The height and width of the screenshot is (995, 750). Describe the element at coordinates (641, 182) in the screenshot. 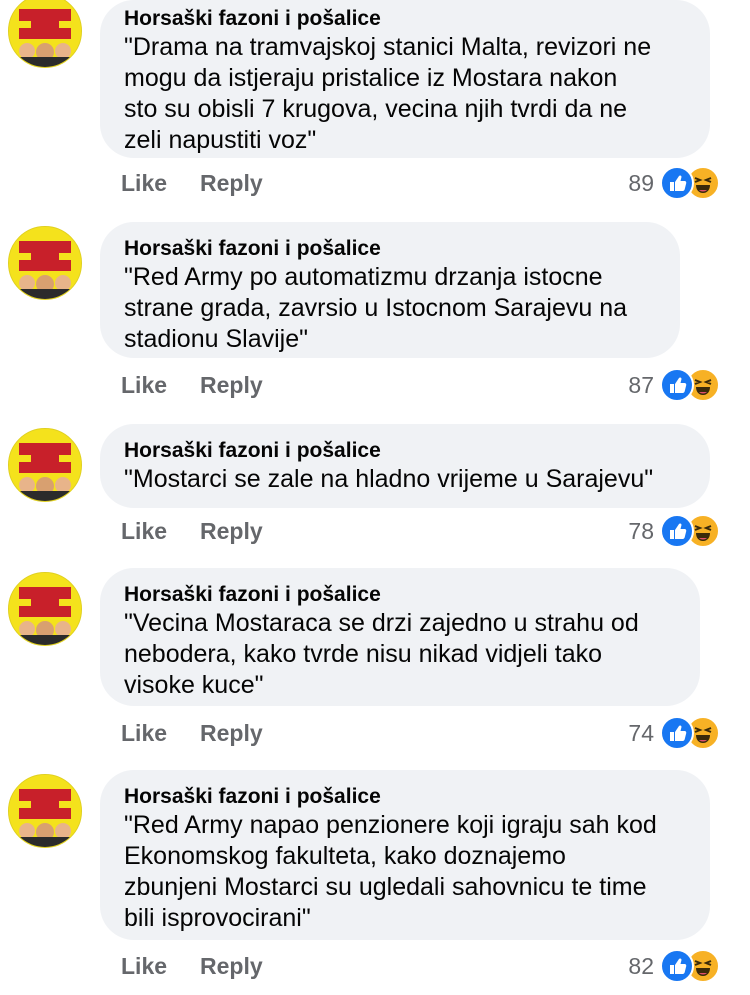

I see `reaction-count: 89` at that location.